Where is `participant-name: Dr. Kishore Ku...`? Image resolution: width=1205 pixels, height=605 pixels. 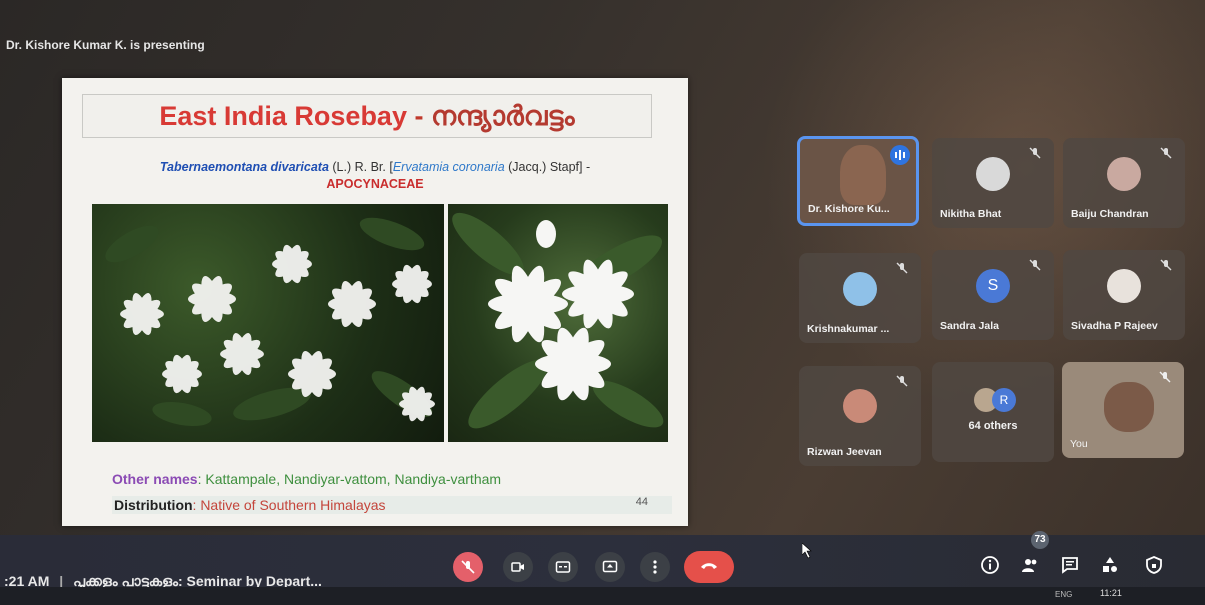
participant-name: Dr. Kishore Ku... is located at coordinates (849, 209).